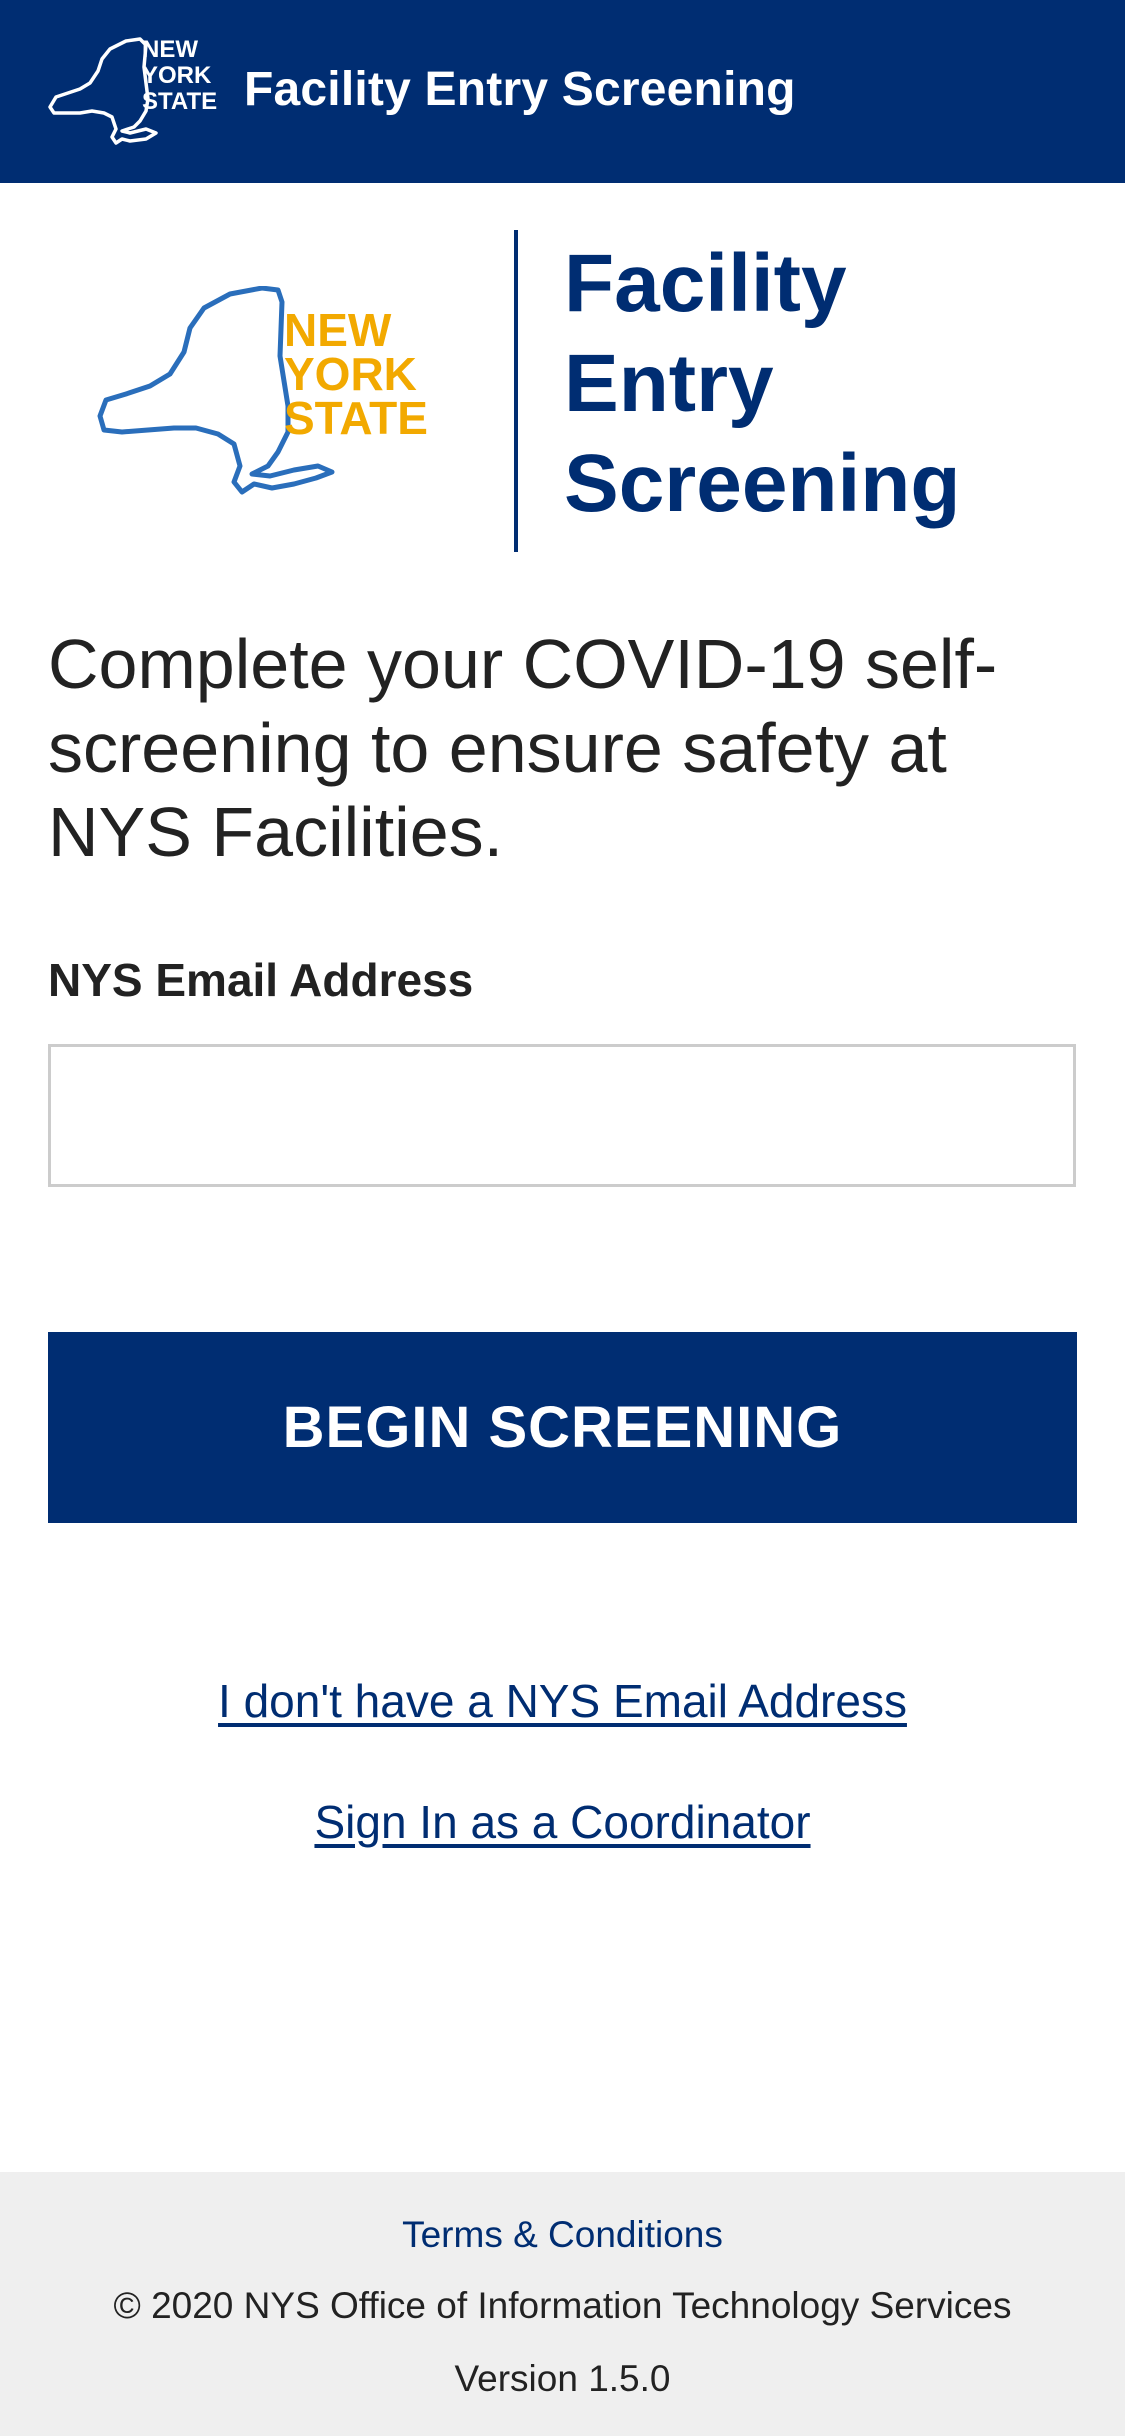 Image resolution: width=1125 pixels, height=2436 pixels. What do you see at coordinates (516, 391) in the screenshot?
I see `hero-divider` at bounding box center [516, 391].